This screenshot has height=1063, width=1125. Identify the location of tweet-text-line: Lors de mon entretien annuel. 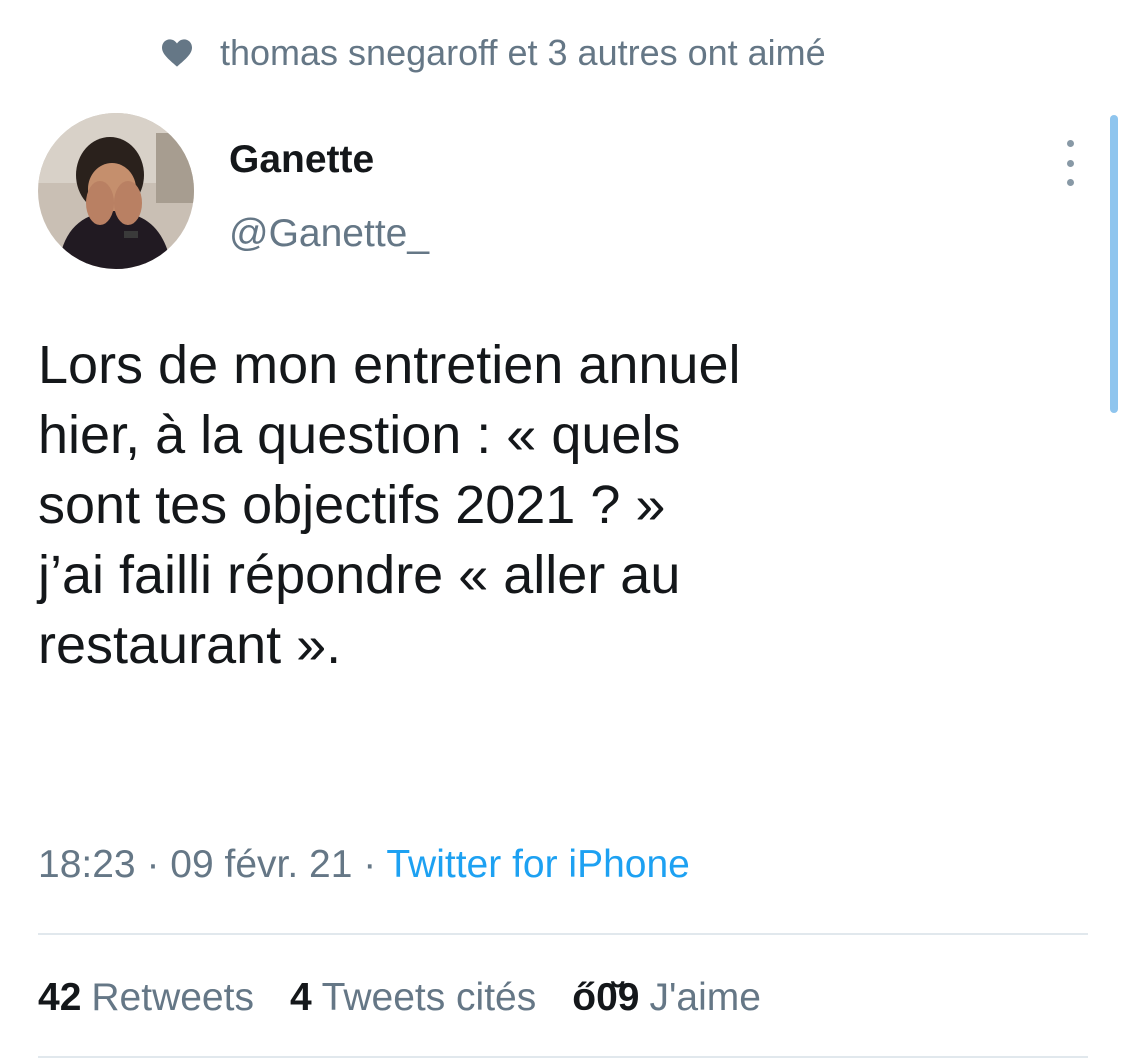
(389, 365).